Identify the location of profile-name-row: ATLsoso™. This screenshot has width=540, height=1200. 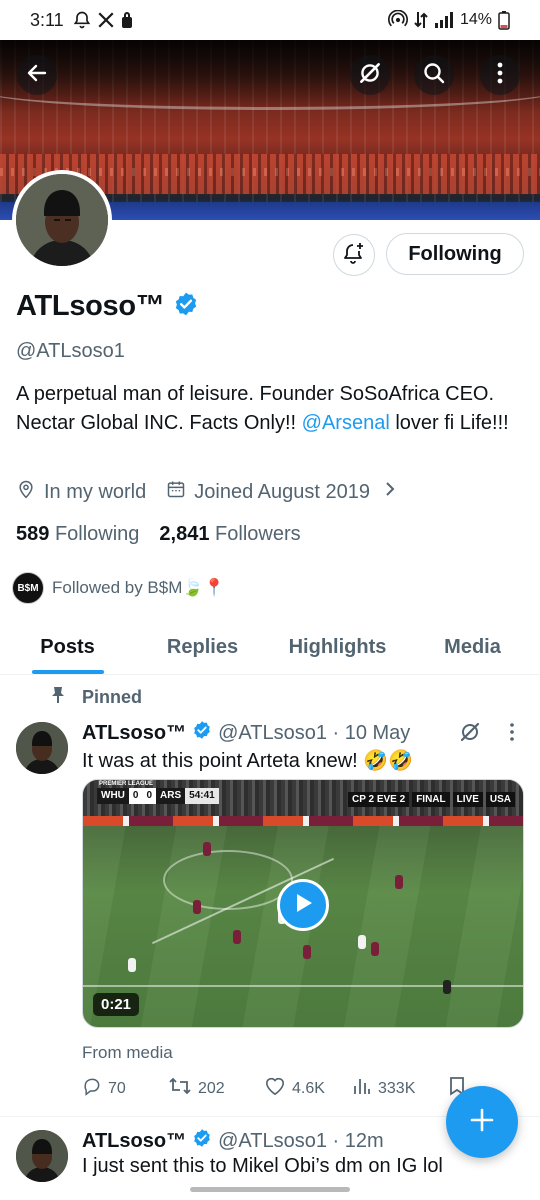
(107, 306).